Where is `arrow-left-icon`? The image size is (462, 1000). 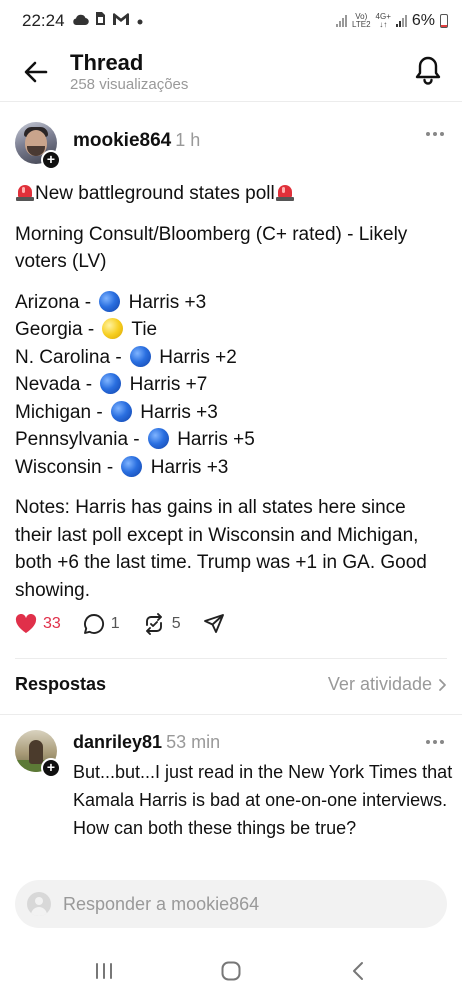
arrow-left-icon is located at coordinates (36, 72).